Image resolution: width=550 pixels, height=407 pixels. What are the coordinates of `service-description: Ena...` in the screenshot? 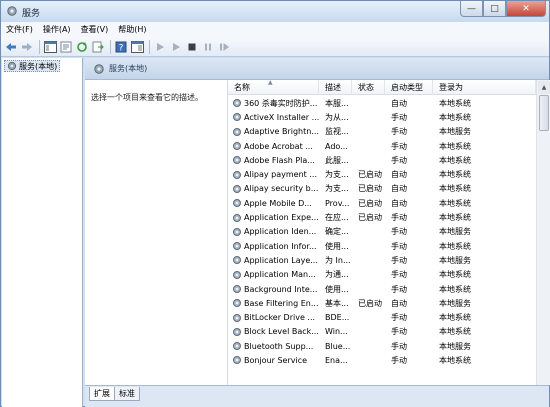 It's located at (336, 360).